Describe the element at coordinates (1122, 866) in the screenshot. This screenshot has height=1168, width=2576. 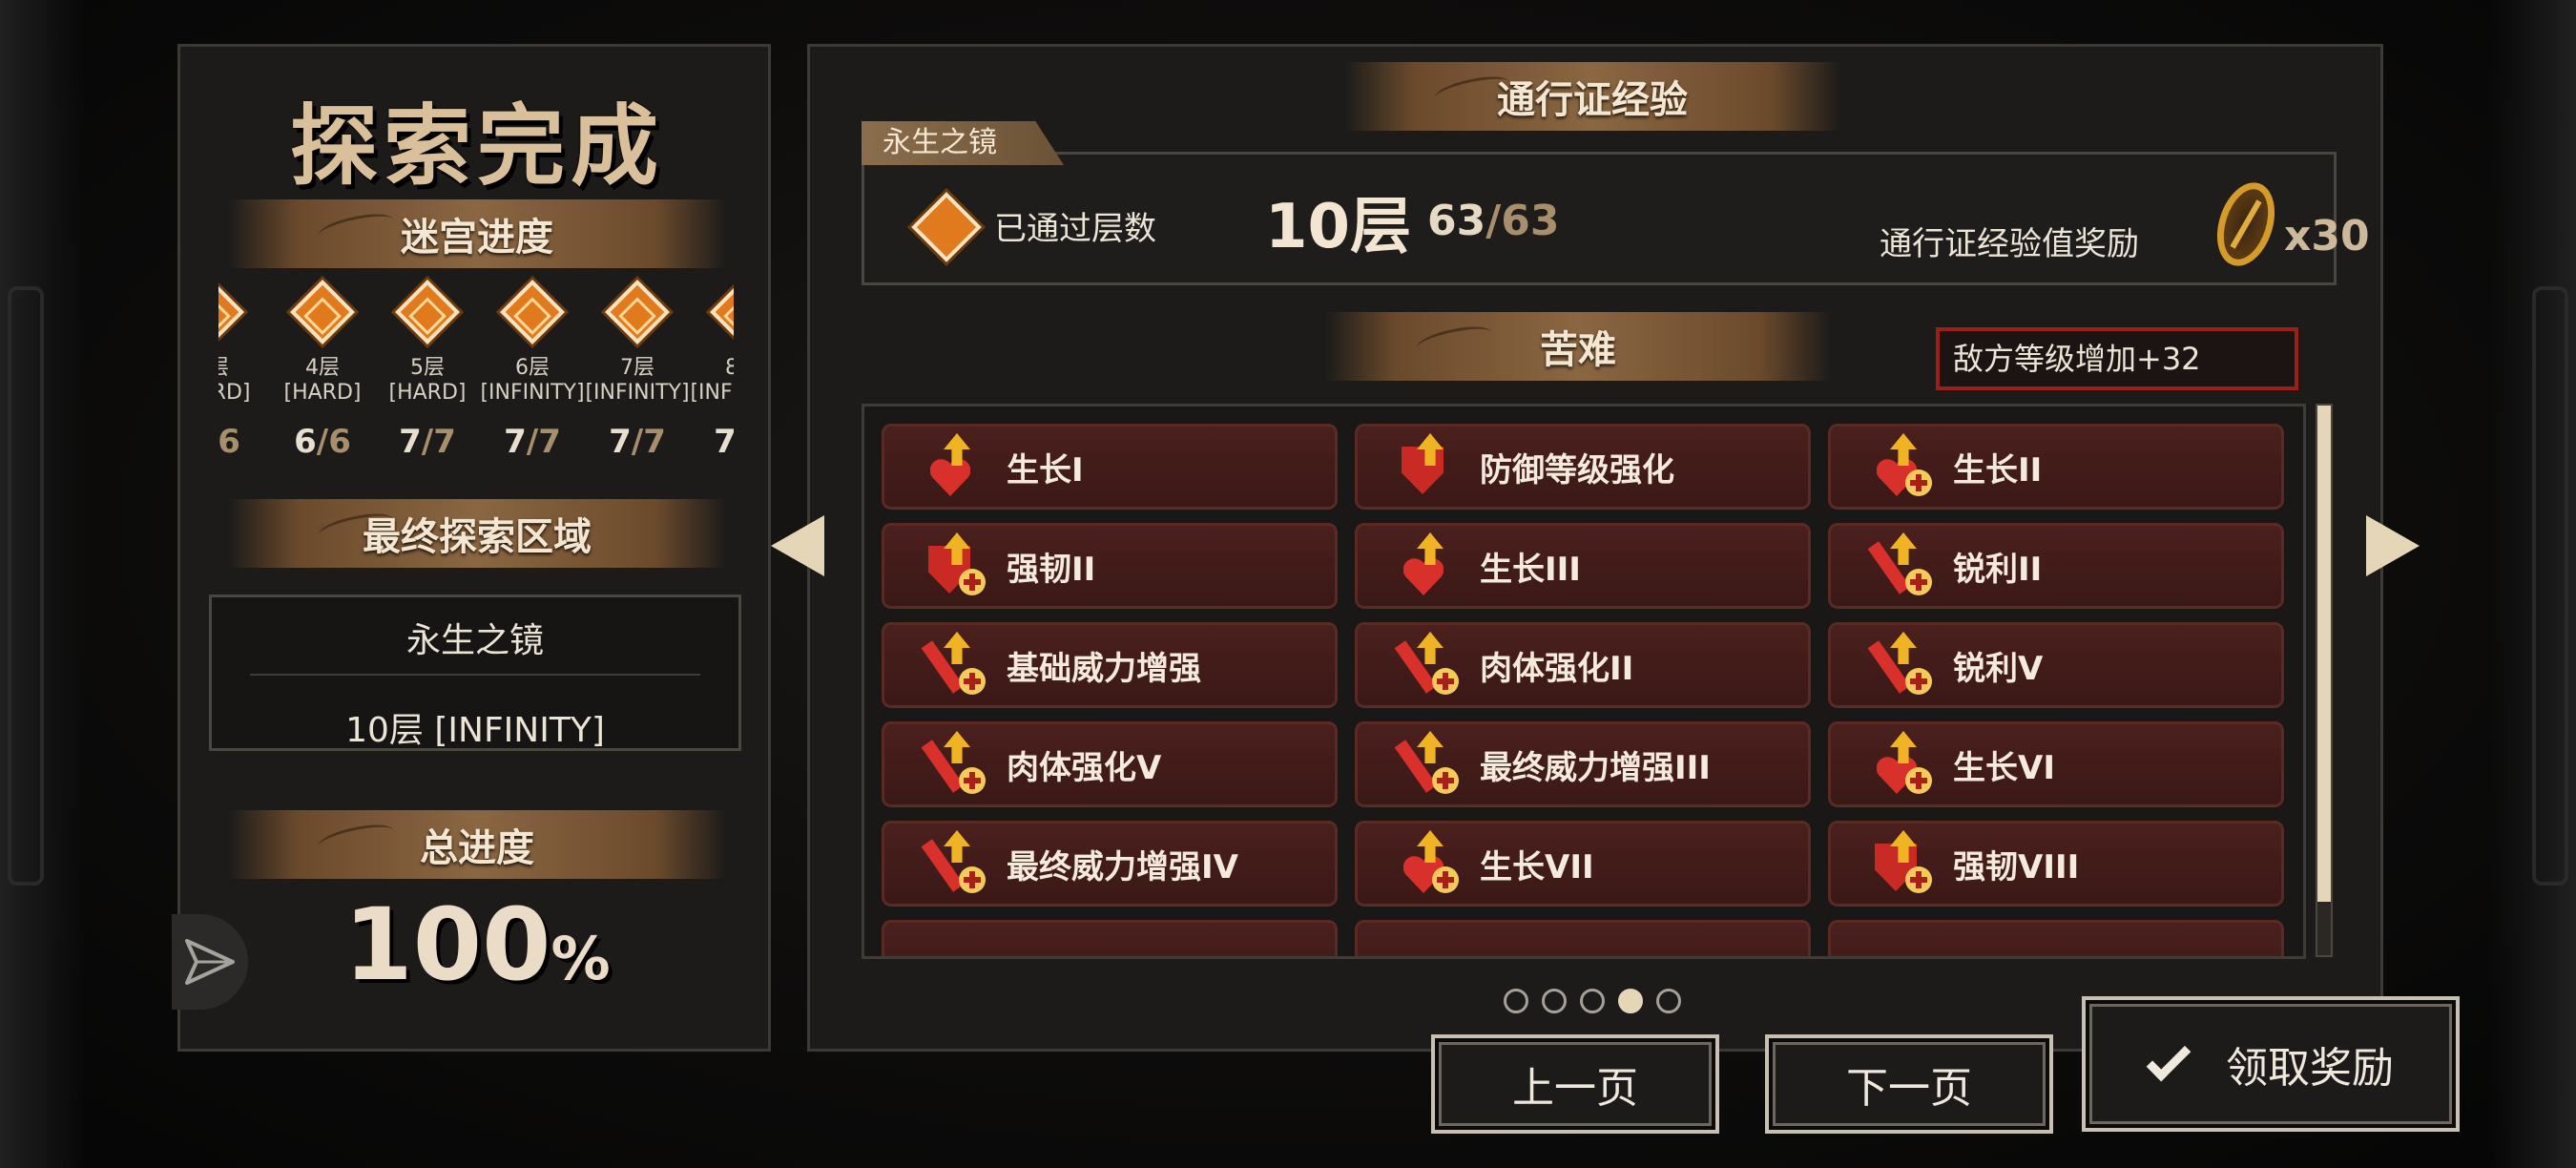
I see `hardship-tile-label: 最终威力增强IV` at that location.